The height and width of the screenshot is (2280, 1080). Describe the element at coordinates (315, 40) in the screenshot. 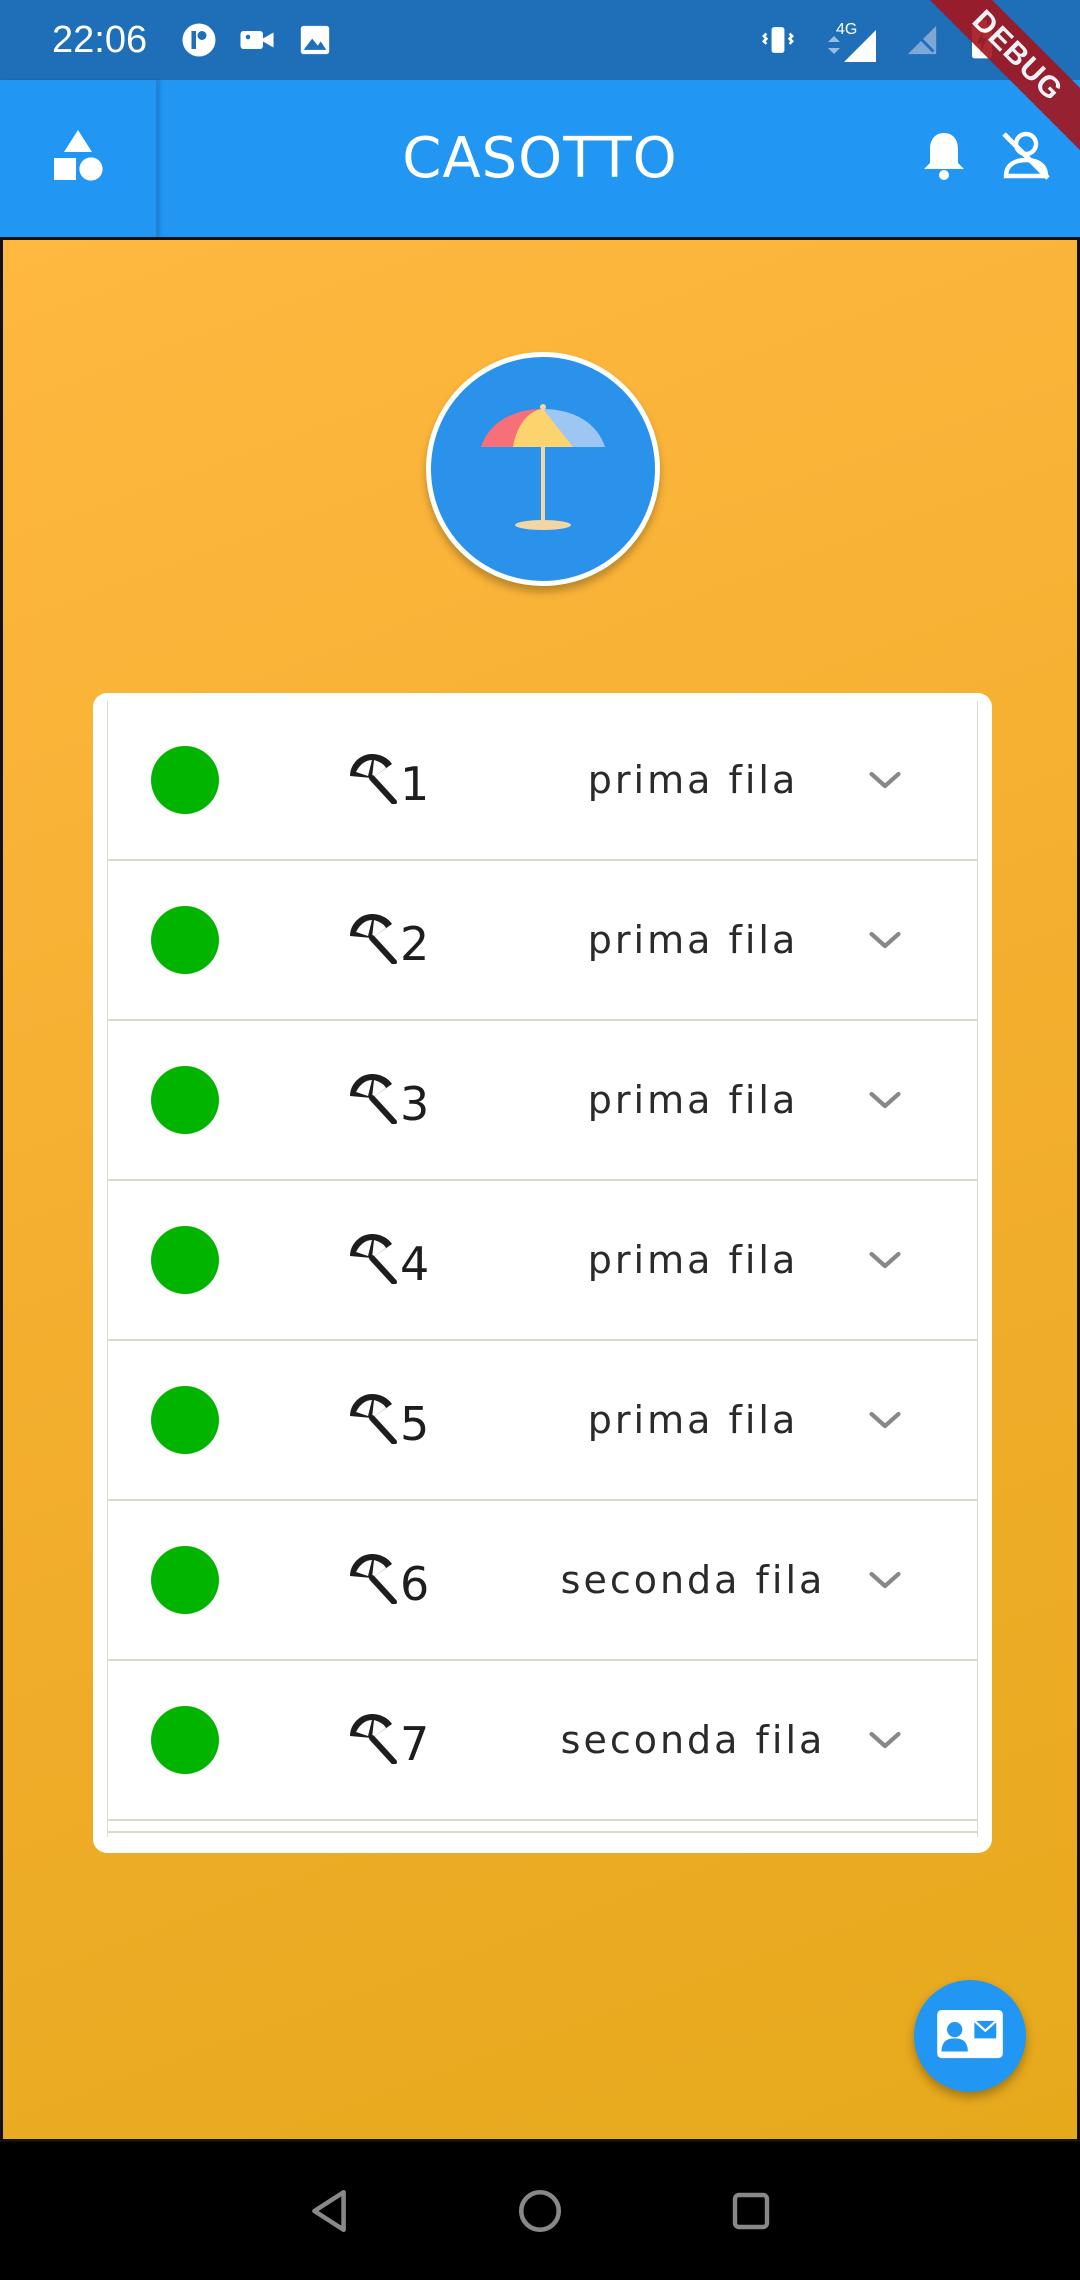

I see `image-icon` at that location.